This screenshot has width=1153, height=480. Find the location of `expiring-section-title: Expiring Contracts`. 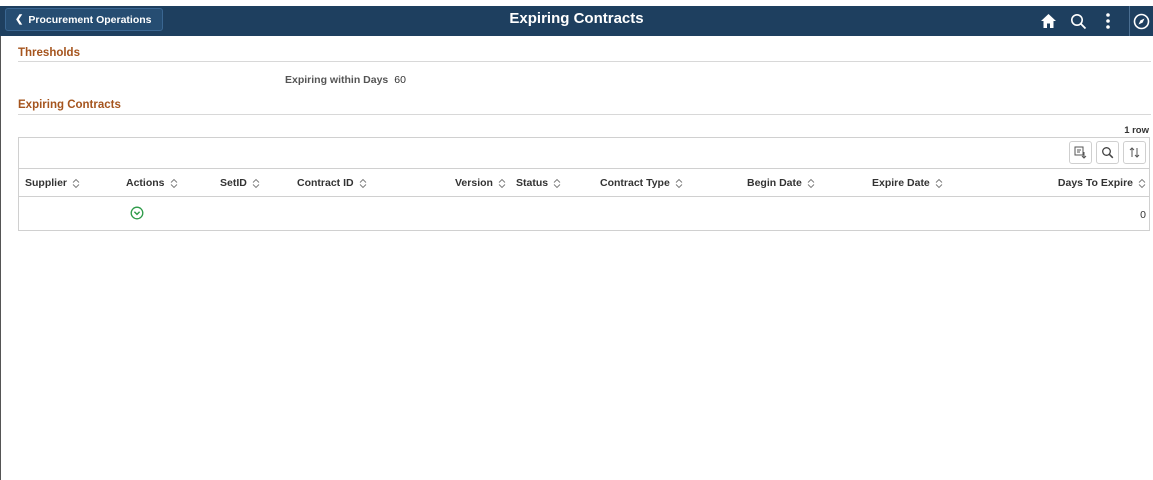

expiring-section-title: Expiring Contracts is located at coordinates (69, 105).